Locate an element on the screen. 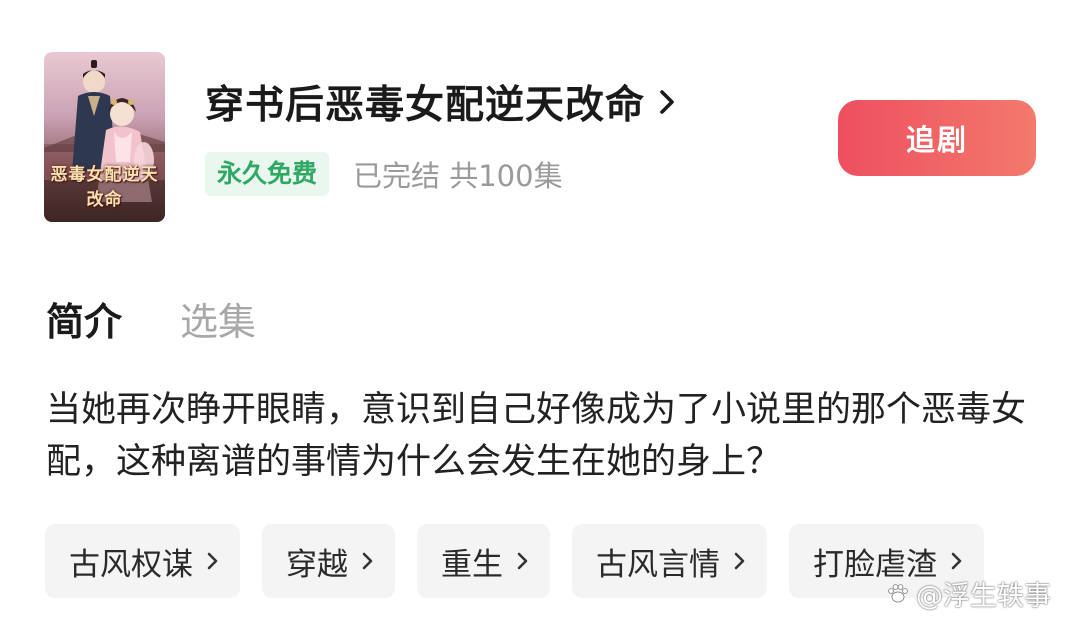 This screenshot has width=1080, height=631. tag-chip: 穿越 is located at coordinates (328, 561).